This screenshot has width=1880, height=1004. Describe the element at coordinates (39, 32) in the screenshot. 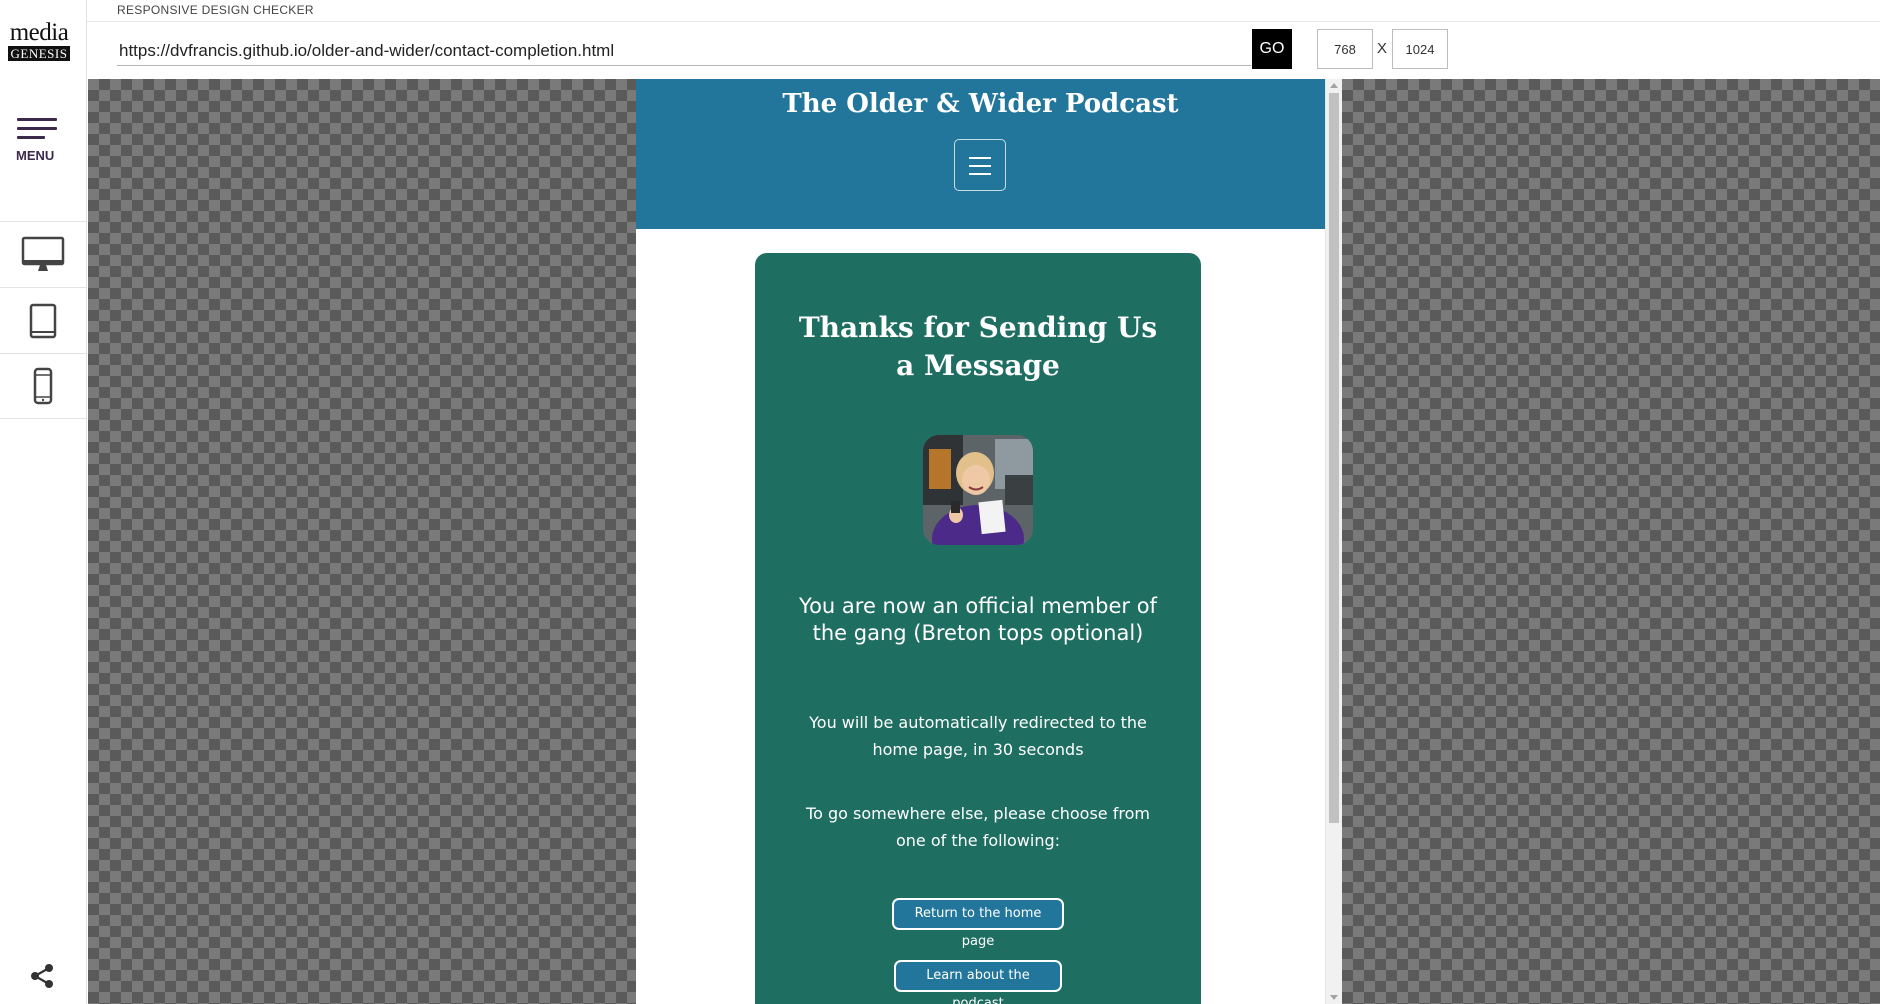

I see `logo-text-line1: media` at that location.